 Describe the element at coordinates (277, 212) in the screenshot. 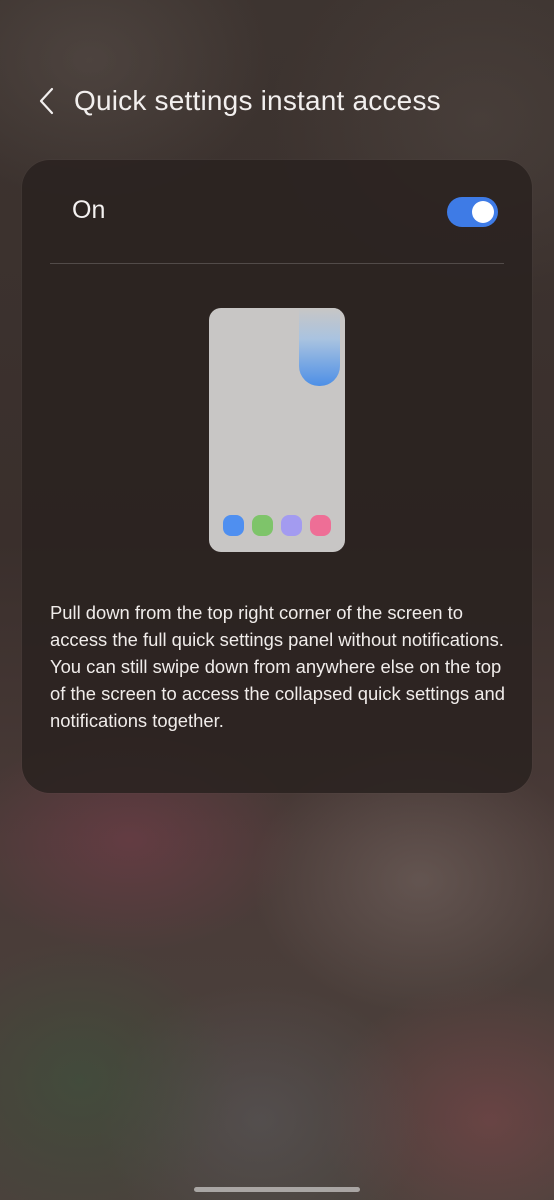

I see `master-switch-row: On` at that location.